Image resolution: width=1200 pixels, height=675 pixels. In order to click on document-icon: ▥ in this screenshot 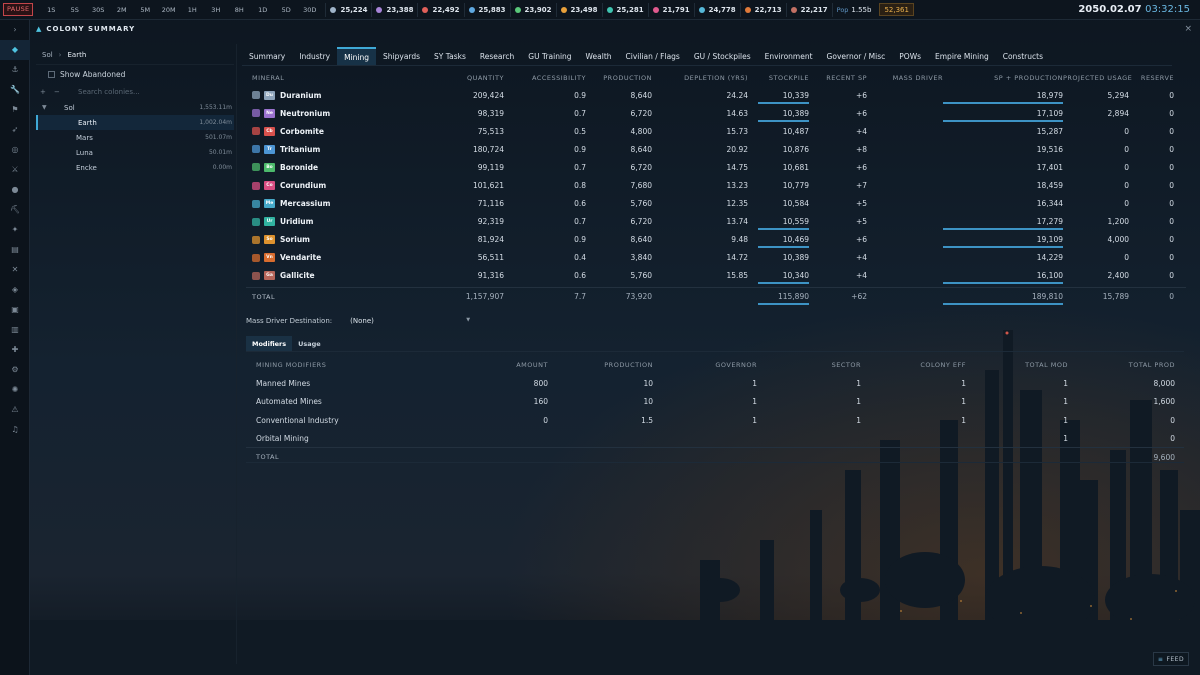, I will do `click(15, 330)`.